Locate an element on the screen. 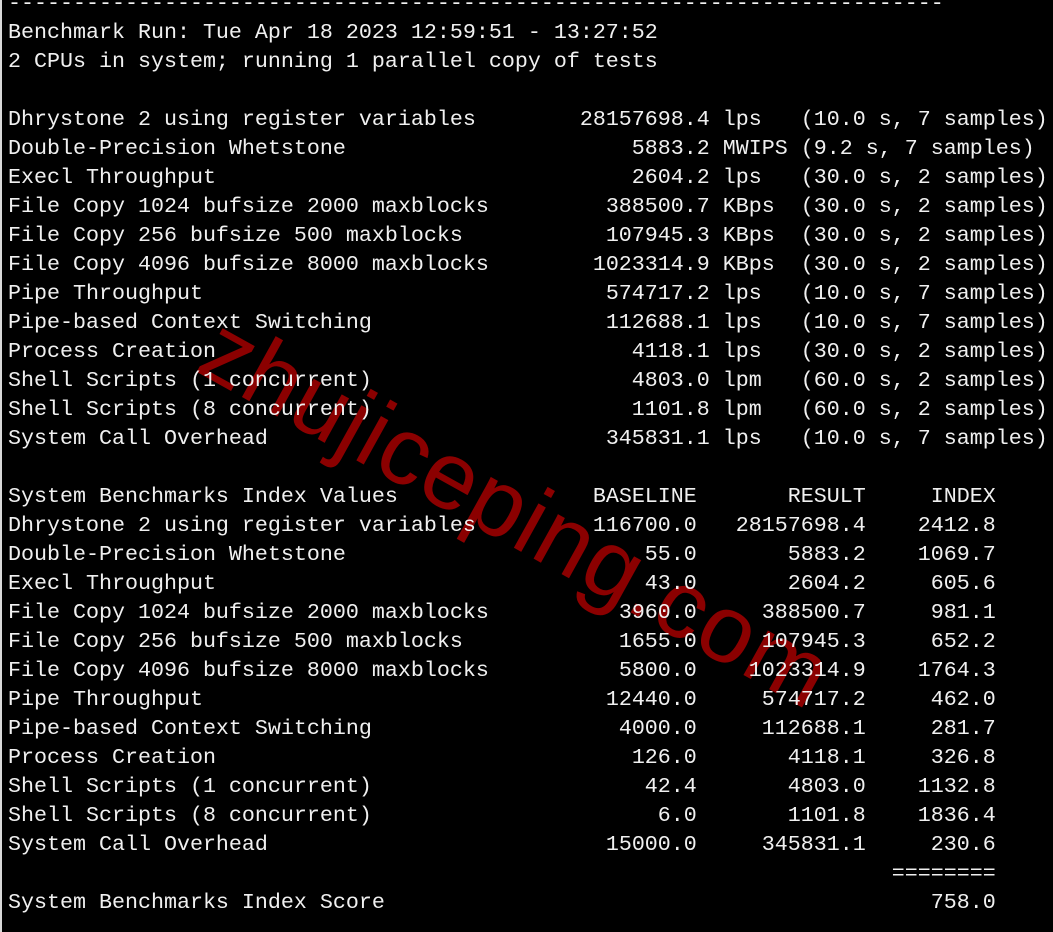  baseline-value: 4000.0 is located at coordinates (644, 728).